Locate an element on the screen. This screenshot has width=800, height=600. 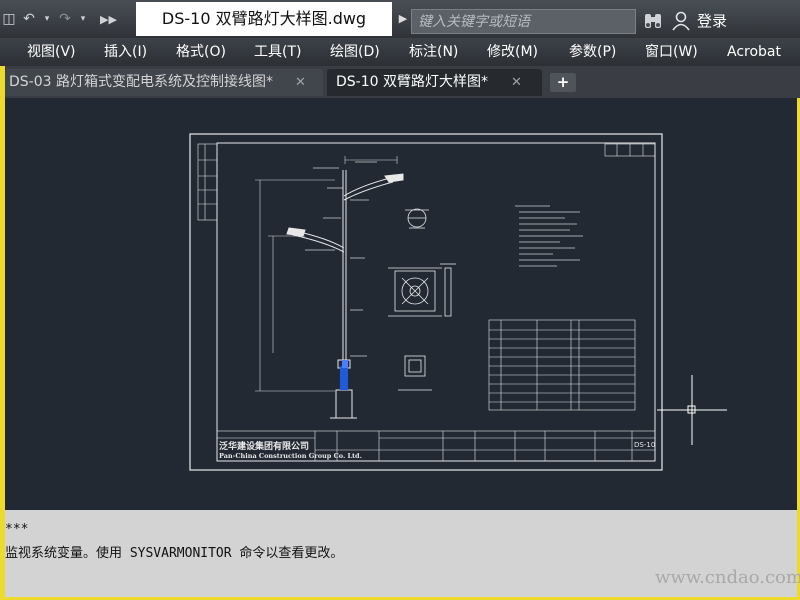
undo-icon: ↶ is located at coordinates (29, 19).